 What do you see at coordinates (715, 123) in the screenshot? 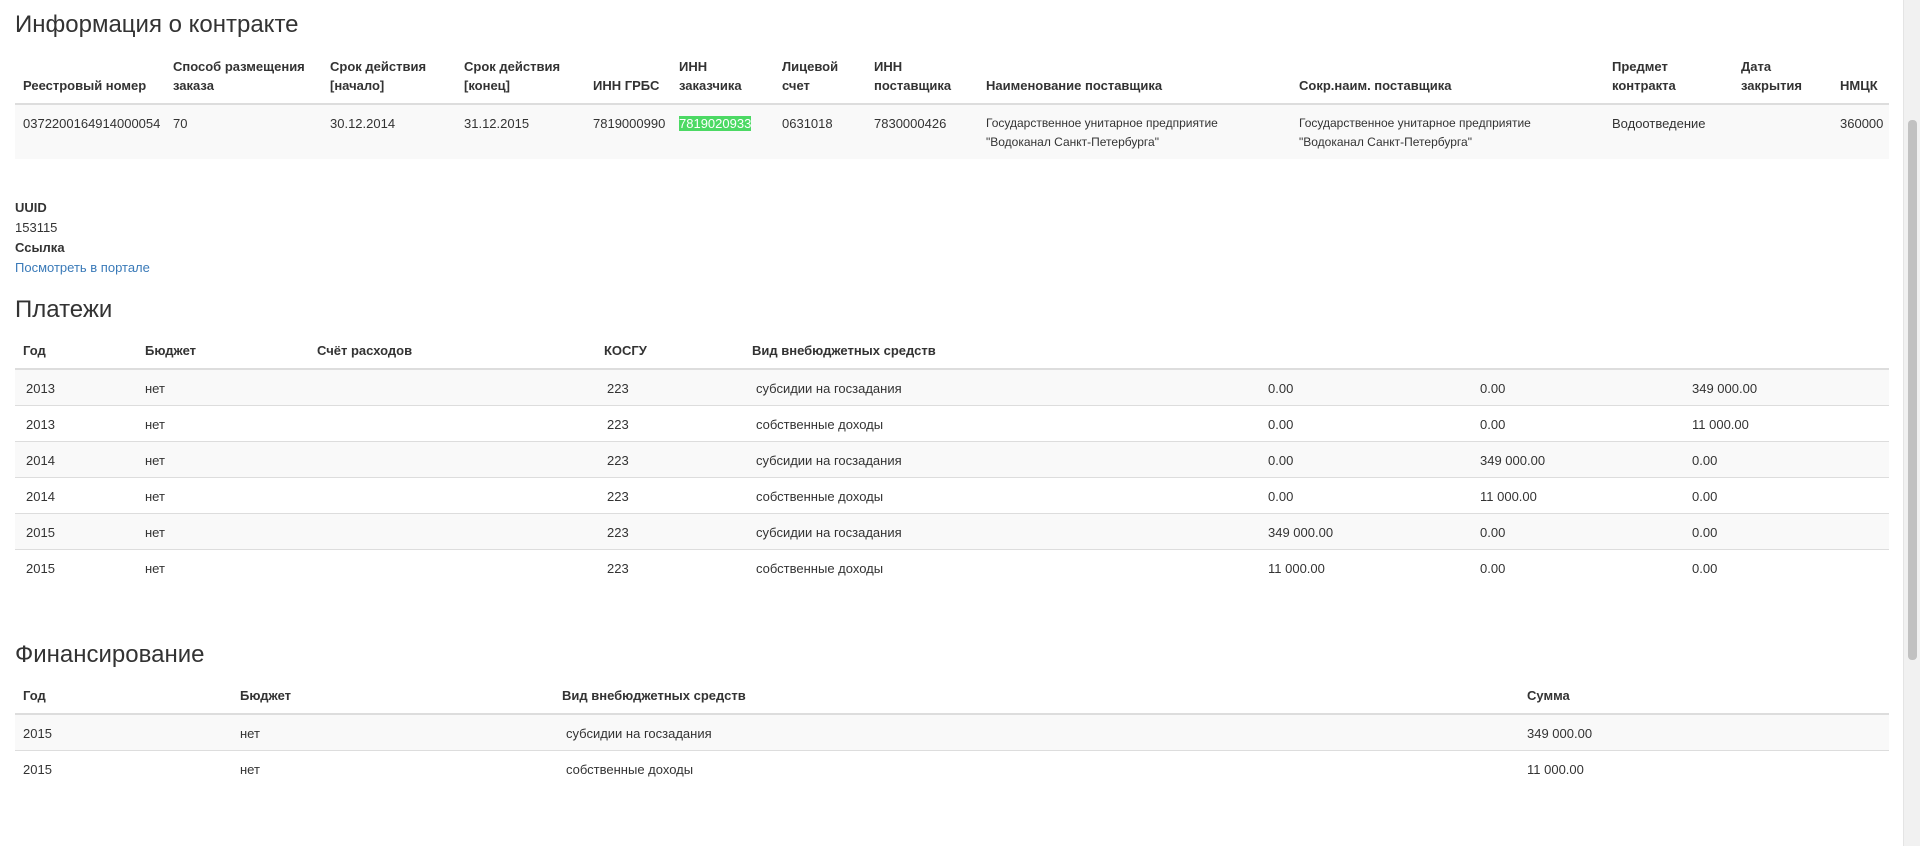
I see `inn-customer-selected: 7819020933` at bounding box center [715, 123].